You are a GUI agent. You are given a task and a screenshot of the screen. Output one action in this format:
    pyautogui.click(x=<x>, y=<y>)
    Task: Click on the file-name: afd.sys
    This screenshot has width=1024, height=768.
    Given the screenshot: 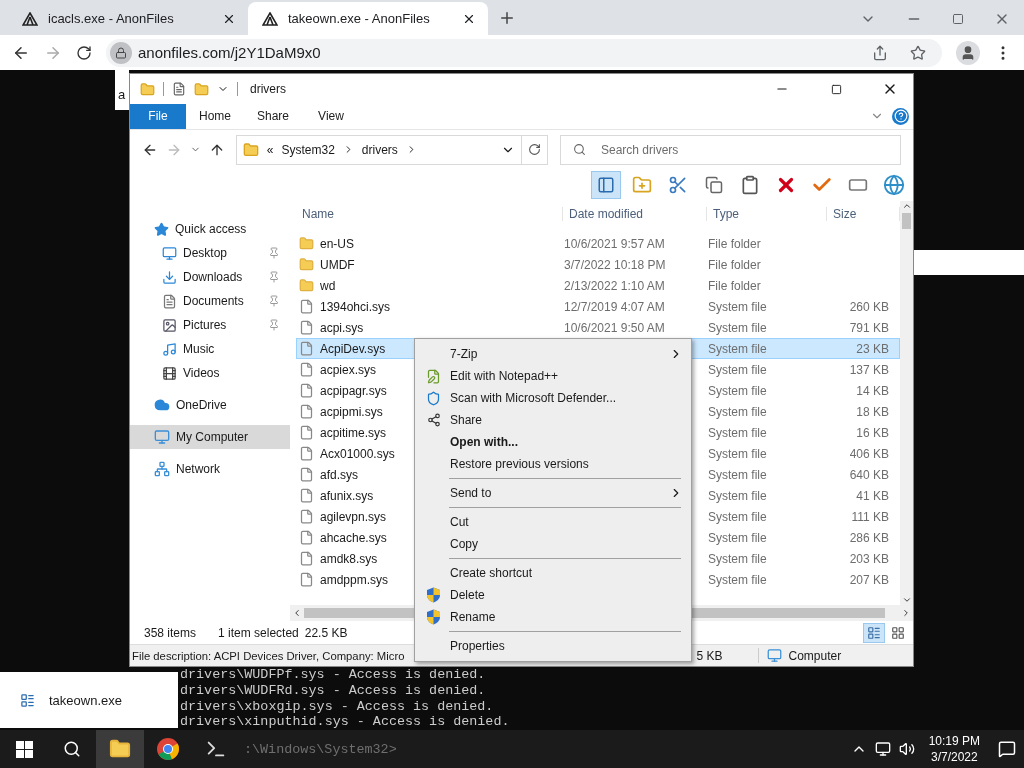 What is the action you would take?
    pyautogui.click(x=339, y=474)
    